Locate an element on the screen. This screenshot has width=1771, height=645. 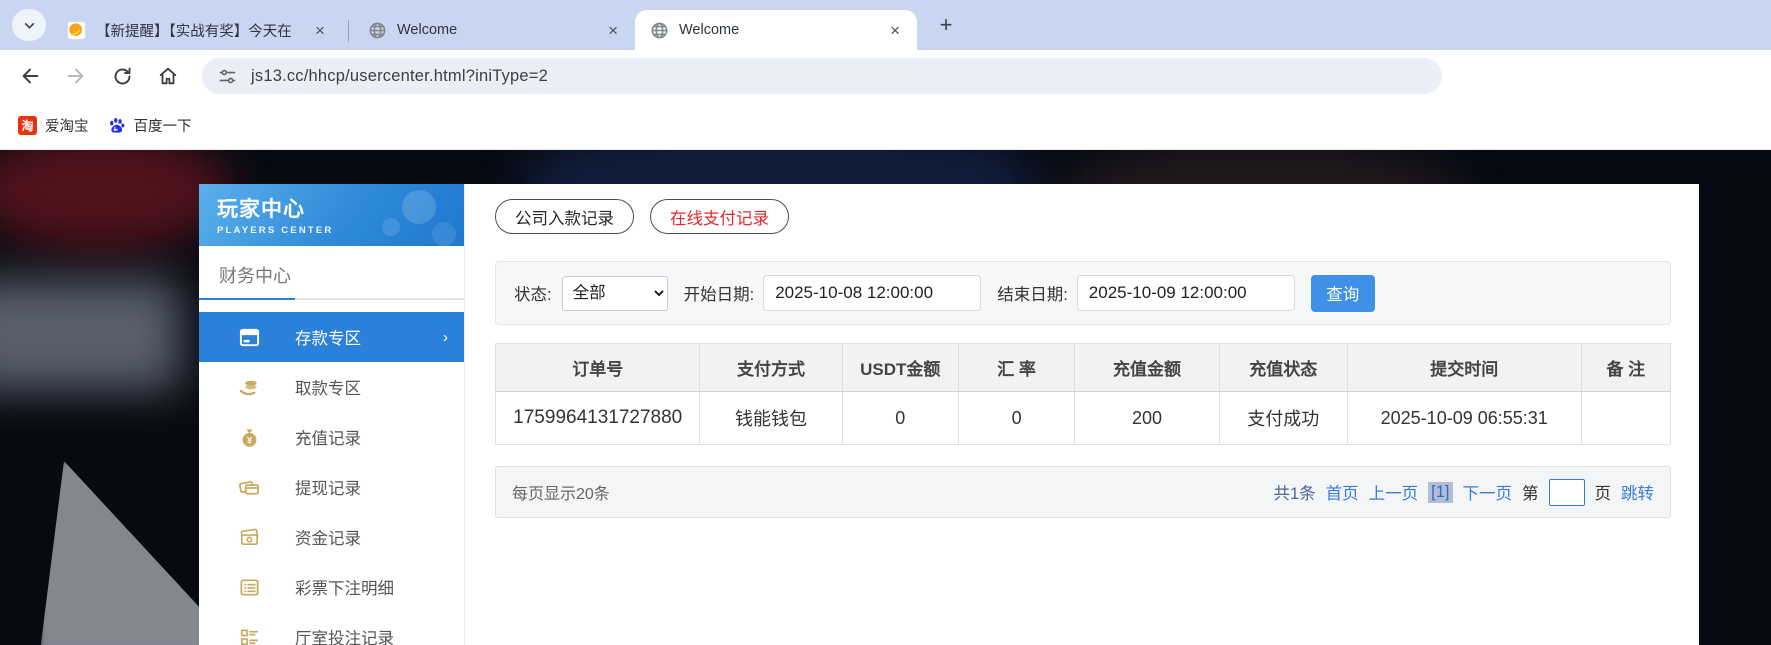
filter-bar: 状态: 全部 开始日期: 结束日期: 查询 is located at coordinates (1083, 293).